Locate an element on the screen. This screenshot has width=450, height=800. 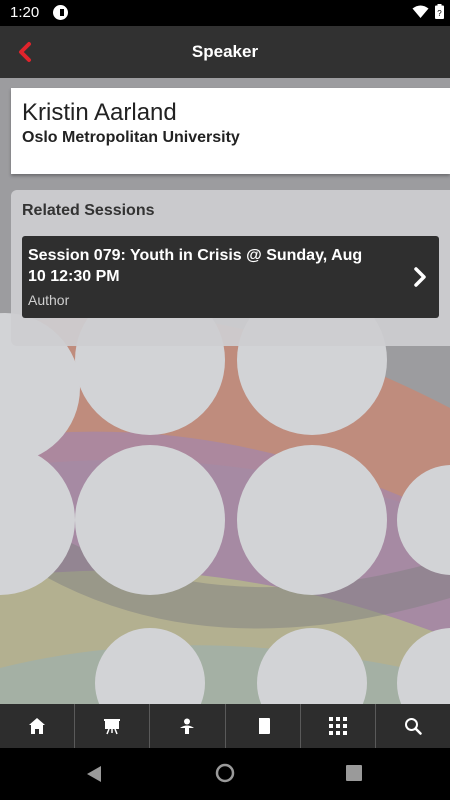
app-header: Speaker is located at coordinates (225, 52).